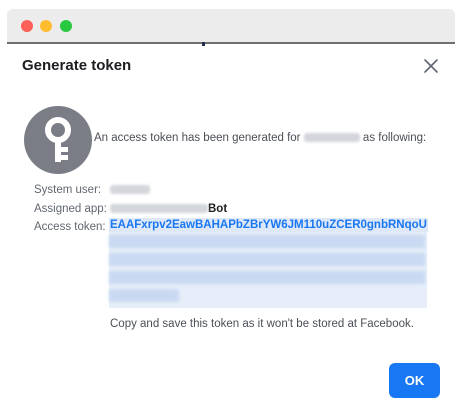  What do you see at coordinates (197, 138) in the screenshot?
I see `intro-prefix: An access token has been generated for` at bounding box center [197, 138].